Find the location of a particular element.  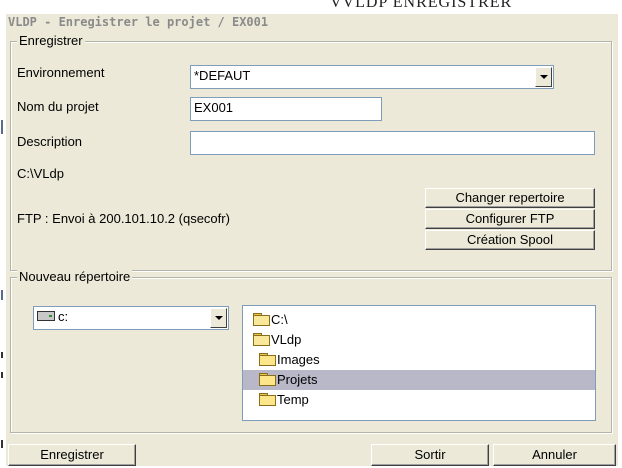

tree-item-vldp: VLdp is located at coordinates (277, 340).